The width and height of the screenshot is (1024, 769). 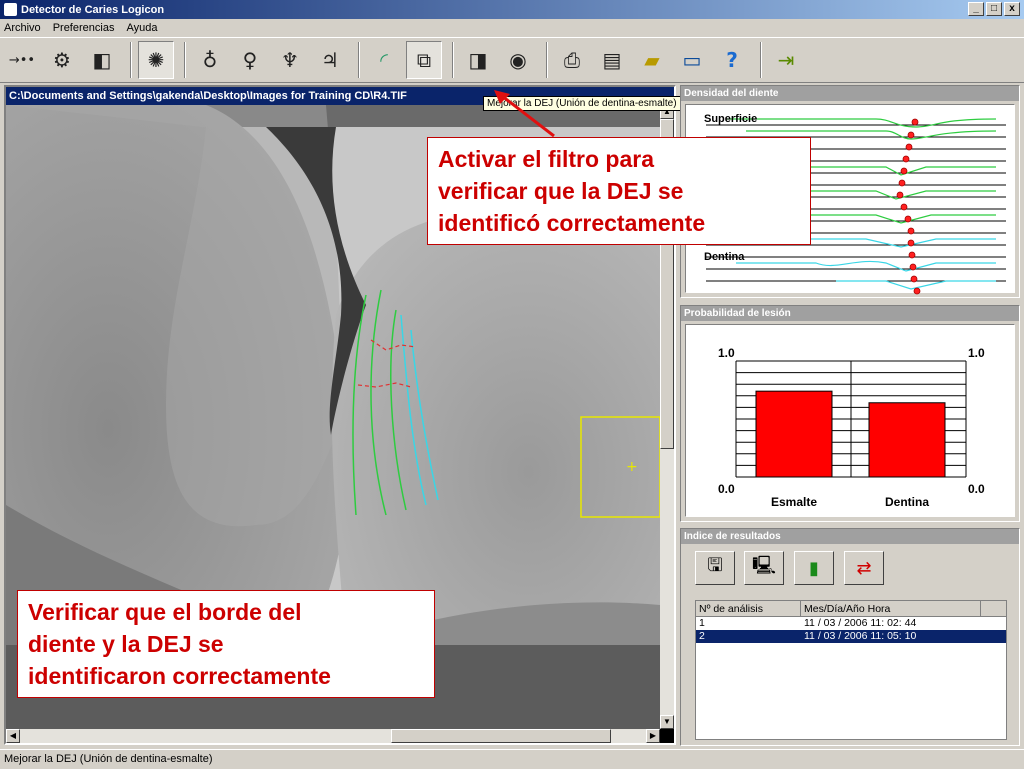 I want to click on column-header-numero: Nº de análisis, so click(x=748, y=608).